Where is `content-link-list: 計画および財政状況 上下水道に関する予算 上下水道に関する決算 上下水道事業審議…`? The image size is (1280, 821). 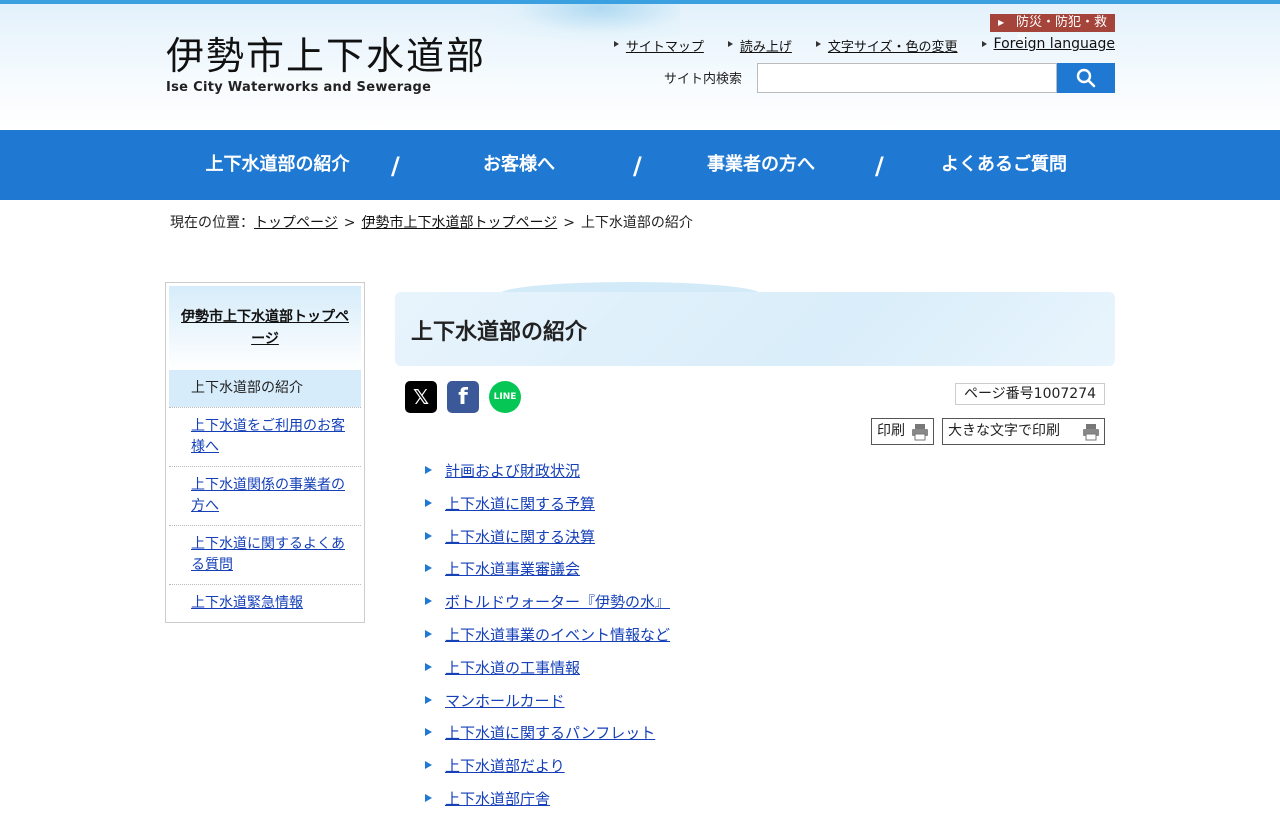
content-link-list: 計画および財政状況 上下水道に関する予算 上下水道に関する決算 上下水道事業審議… is located at coordinates (547, 640).